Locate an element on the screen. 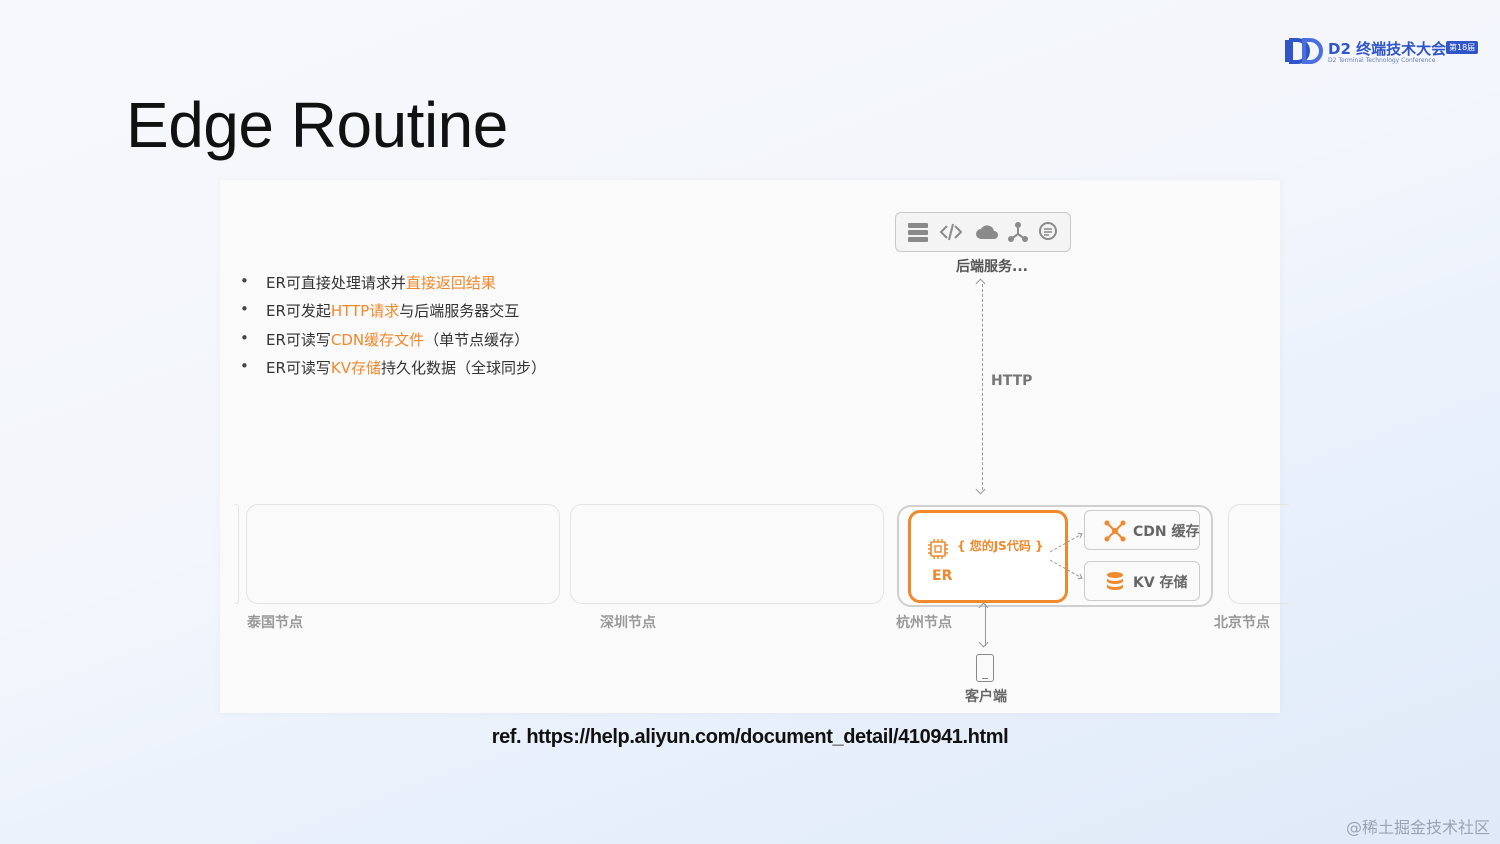 The image size is (1500, 844). feature-highlight: HTTP请求 is located at coordinates (365, 311).